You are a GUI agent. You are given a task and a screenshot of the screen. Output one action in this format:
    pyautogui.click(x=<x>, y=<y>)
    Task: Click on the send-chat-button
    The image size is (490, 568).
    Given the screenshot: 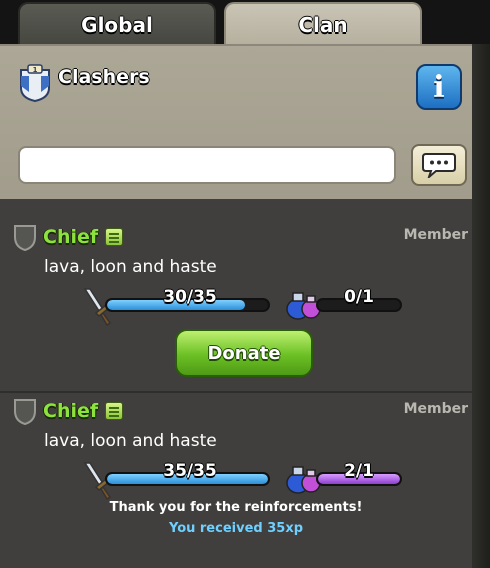 What is the action you would take?
    pyautogui.click(x=439, y=165)
    